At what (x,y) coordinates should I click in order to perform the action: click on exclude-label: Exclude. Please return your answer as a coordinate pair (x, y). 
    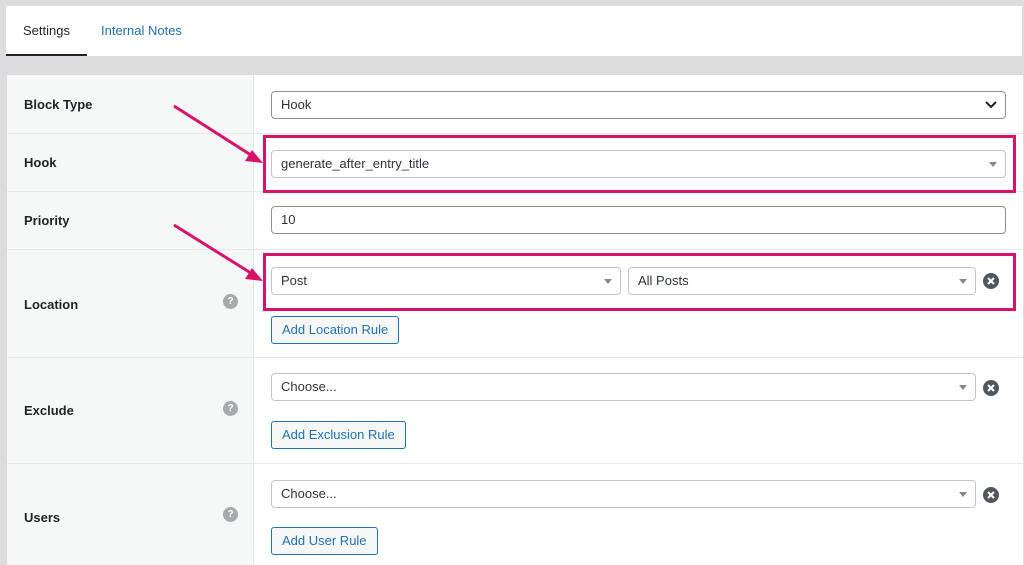
    Looking at the image, I should click on (49, 410).